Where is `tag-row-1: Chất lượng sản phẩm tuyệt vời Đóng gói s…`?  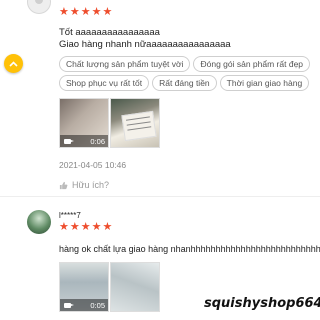 tag-row-1: Chất lượng sản phẩm tuyệt vời Đóng gói s… is located at coordinates (185, 64).